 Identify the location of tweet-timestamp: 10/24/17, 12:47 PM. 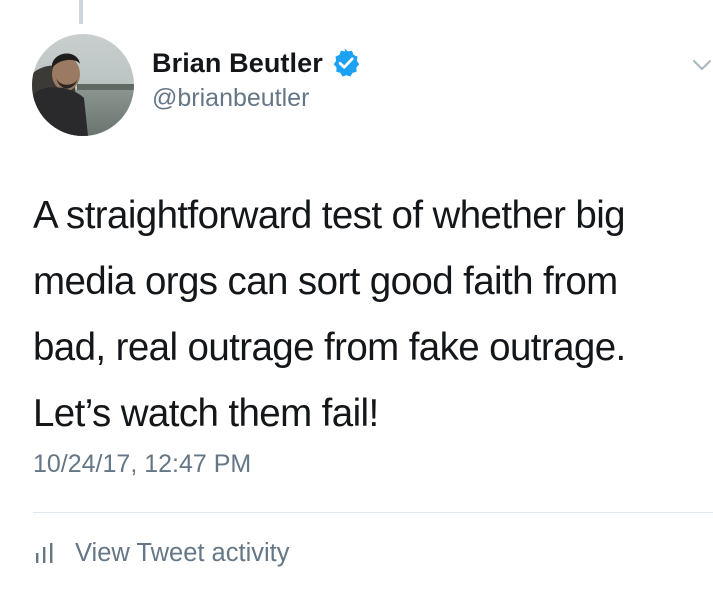
(142, 464).